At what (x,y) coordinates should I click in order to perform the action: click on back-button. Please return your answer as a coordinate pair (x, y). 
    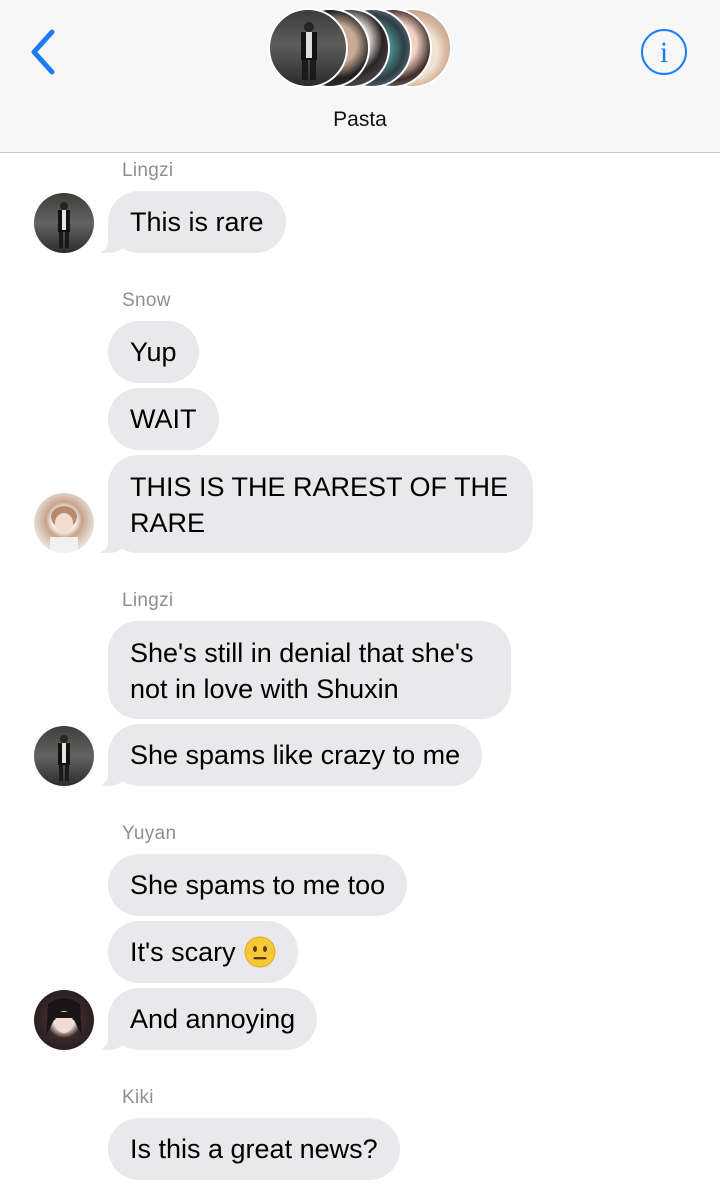
    Looking at the image, I should click on (44, 52).